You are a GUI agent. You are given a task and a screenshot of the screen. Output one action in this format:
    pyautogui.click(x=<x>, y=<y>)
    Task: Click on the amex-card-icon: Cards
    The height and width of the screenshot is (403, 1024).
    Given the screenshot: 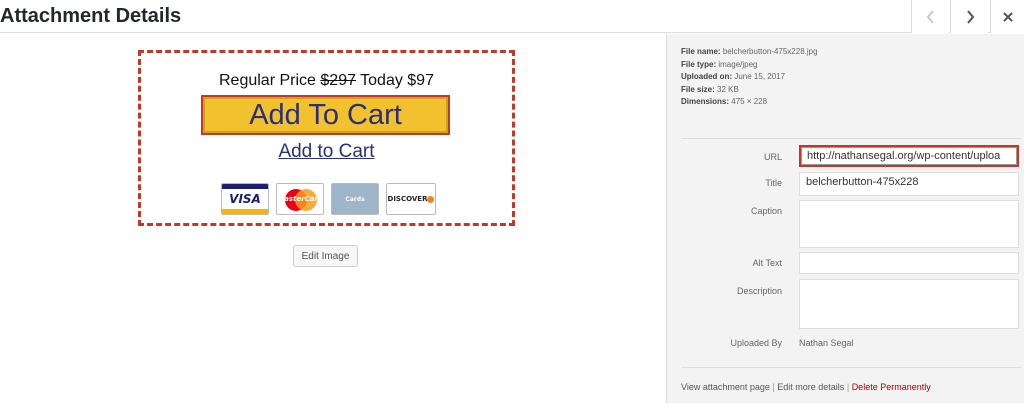 What is the action you would take?
    pyautogui.click(x=355, y=199)
    